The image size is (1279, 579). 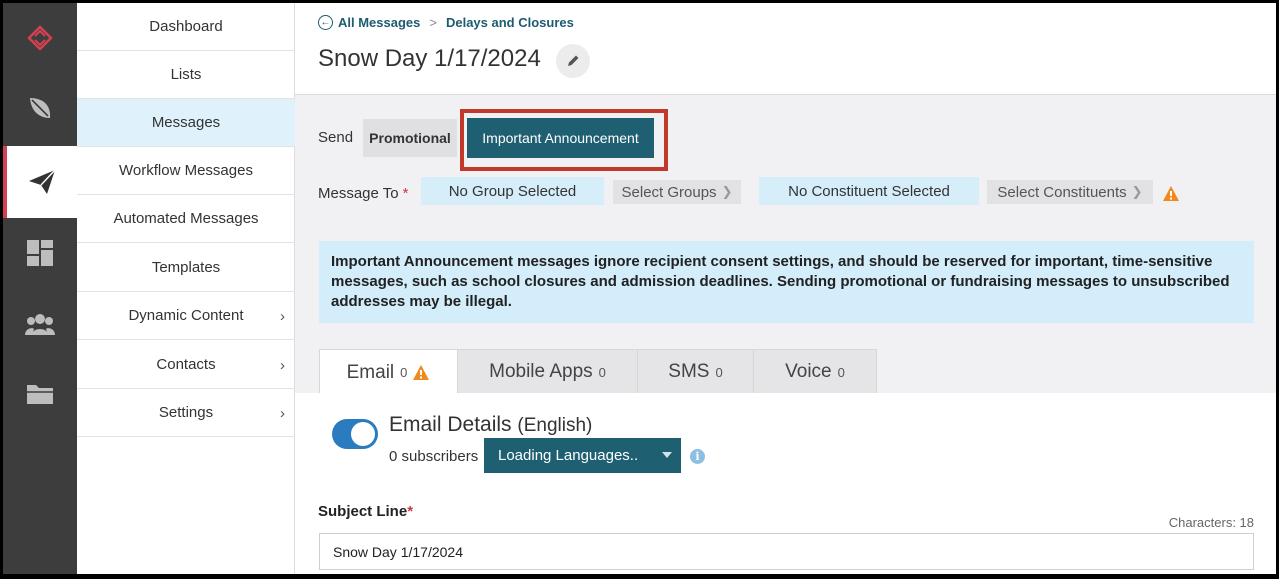 I want to click on language-dropdown-label: Loading Languages.., so click(x=568, y=455).